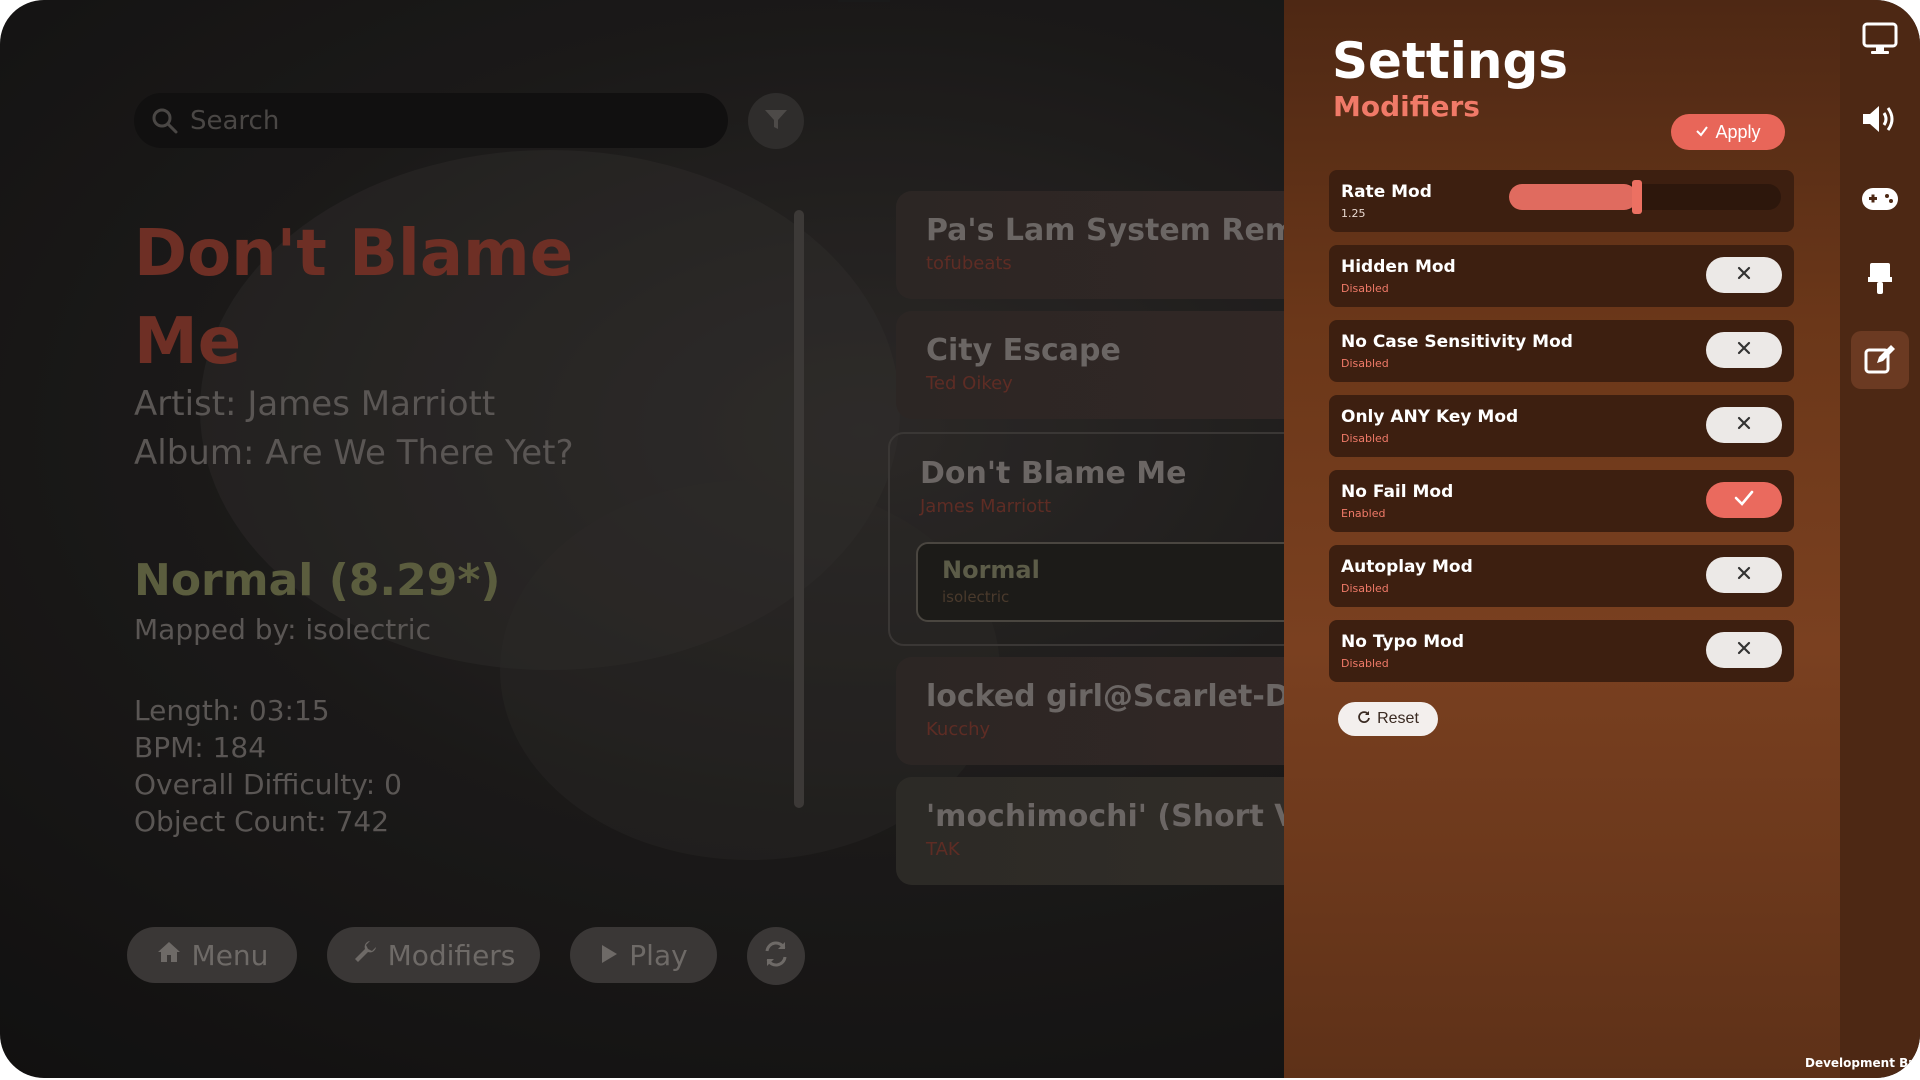  What do you see at coordinates (1561, 501) in the screenshot?
I see `mod-row-no-fail: No Fail Mod Enabled` at bounding box center [1561, 501].